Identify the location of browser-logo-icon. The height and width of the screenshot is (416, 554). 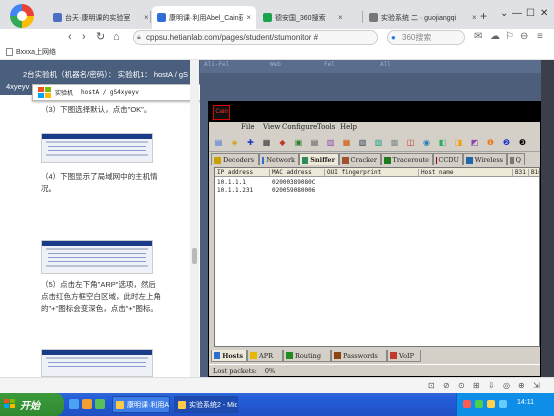
(22, 16).